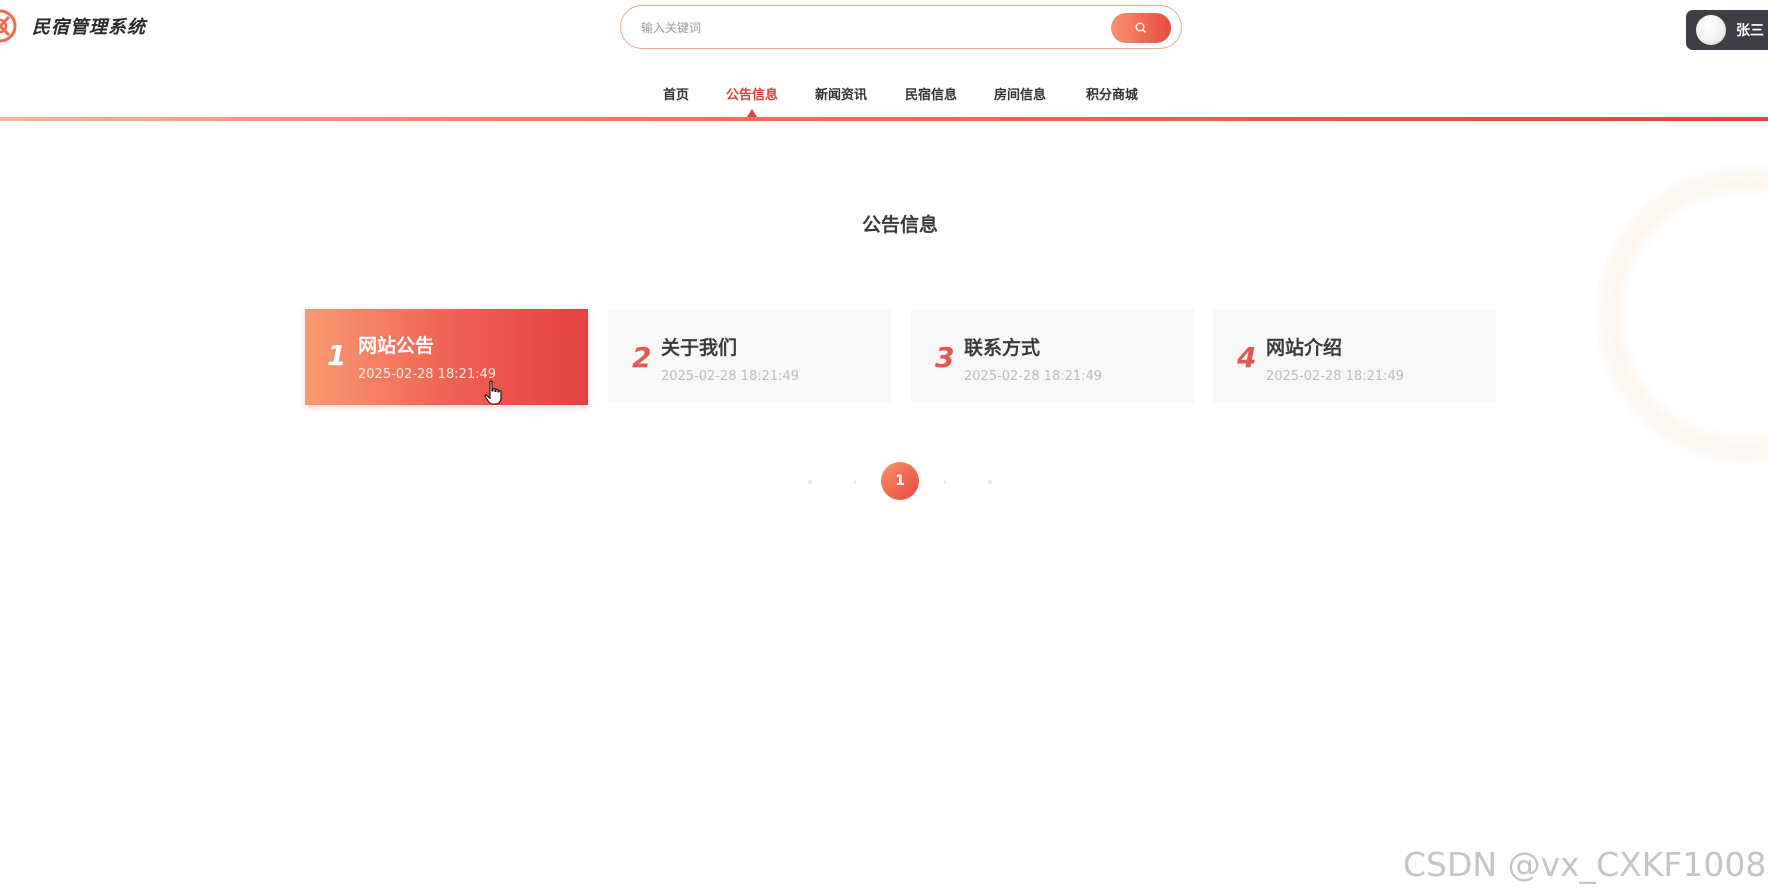  What do you see at coordinates (752, 93) in the screenshot?
I see `nav-item-announcements: 公告信息` at bounding box center [752, 93].